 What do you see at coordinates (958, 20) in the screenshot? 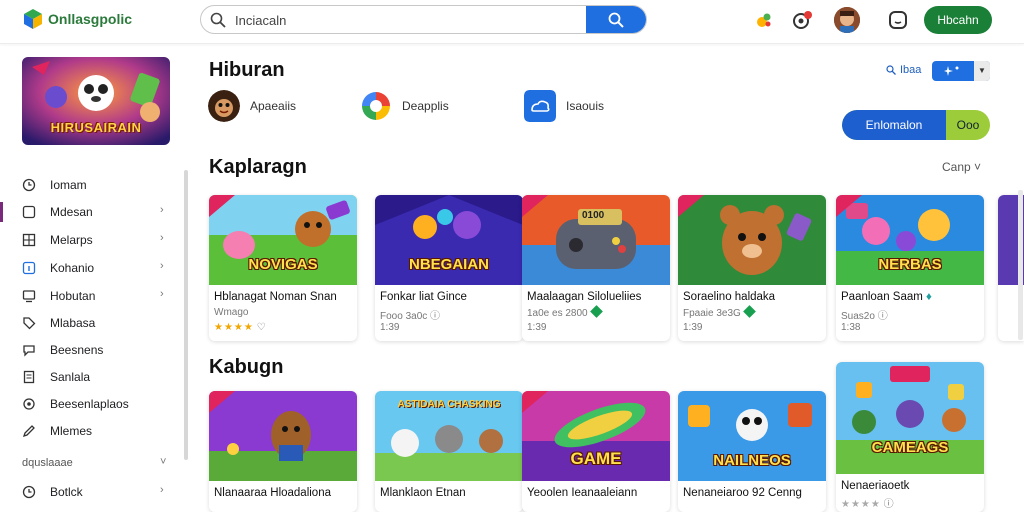
I see `sign-in-button: Hbcahn` at bounding box center [958, 20].